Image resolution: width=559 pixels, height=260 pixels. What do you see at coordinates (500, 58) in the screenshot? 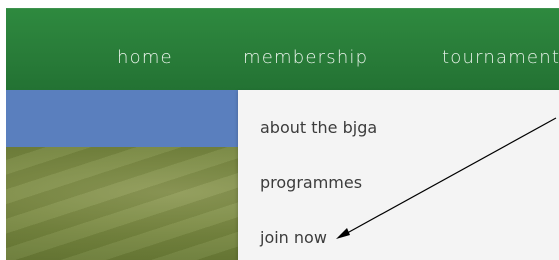
I see `nav-item-tournaments: tournaments` at bounding box center [500, 58].